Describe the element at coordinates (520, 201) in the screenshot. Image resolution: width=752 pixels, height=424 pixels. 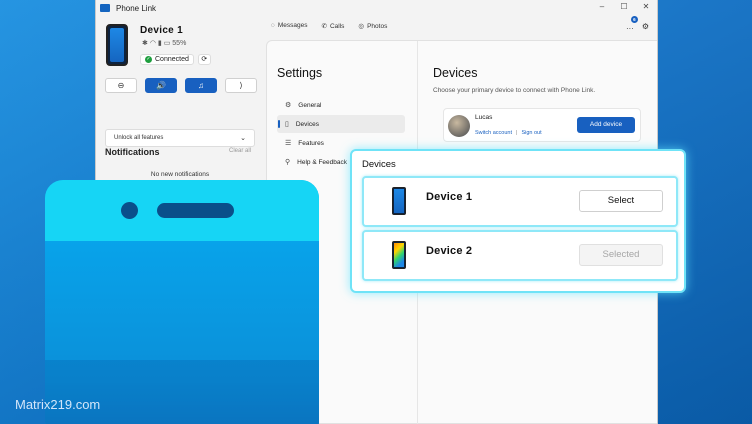
I see `device-row: Device 1 Select` at that location.